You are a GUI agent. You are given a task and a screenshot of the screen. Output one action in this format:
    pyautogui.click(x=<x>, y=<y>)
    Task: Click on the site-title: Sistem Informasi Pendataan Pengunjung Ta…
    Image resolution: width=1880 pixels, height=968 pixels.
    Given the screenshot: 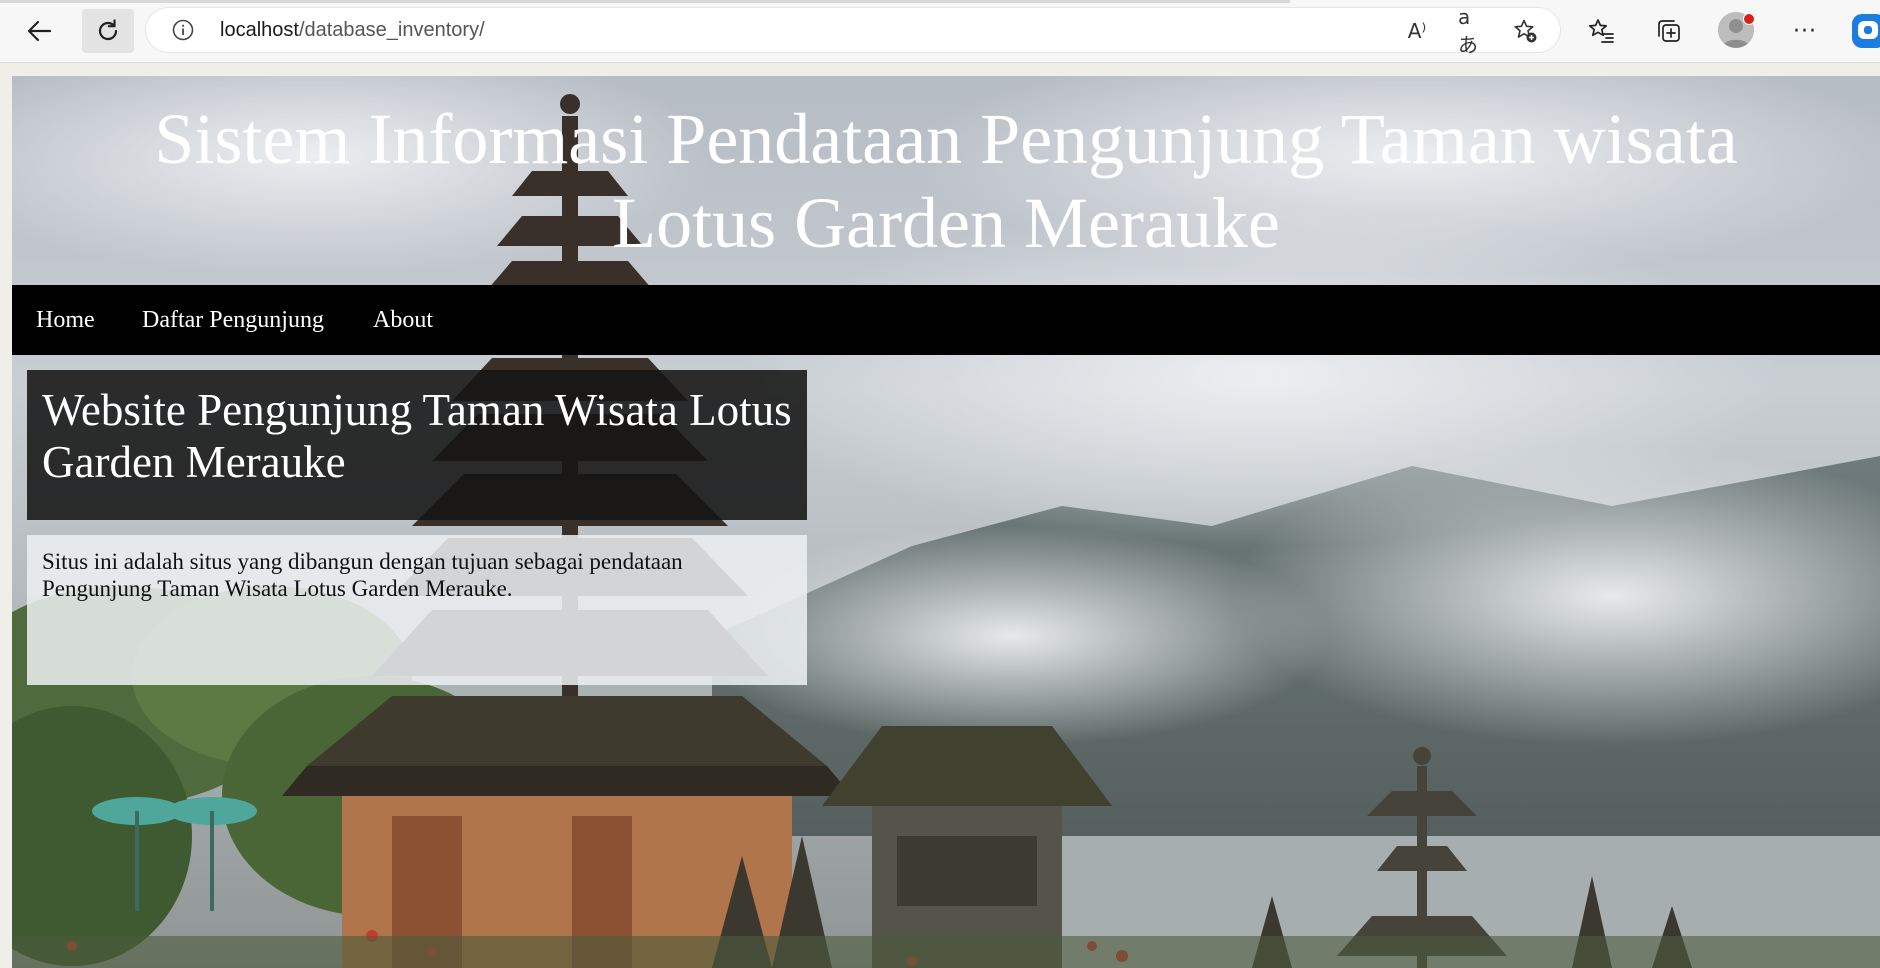 What is the action you would take?
    pyautogui.click(x=946, y=180)
    